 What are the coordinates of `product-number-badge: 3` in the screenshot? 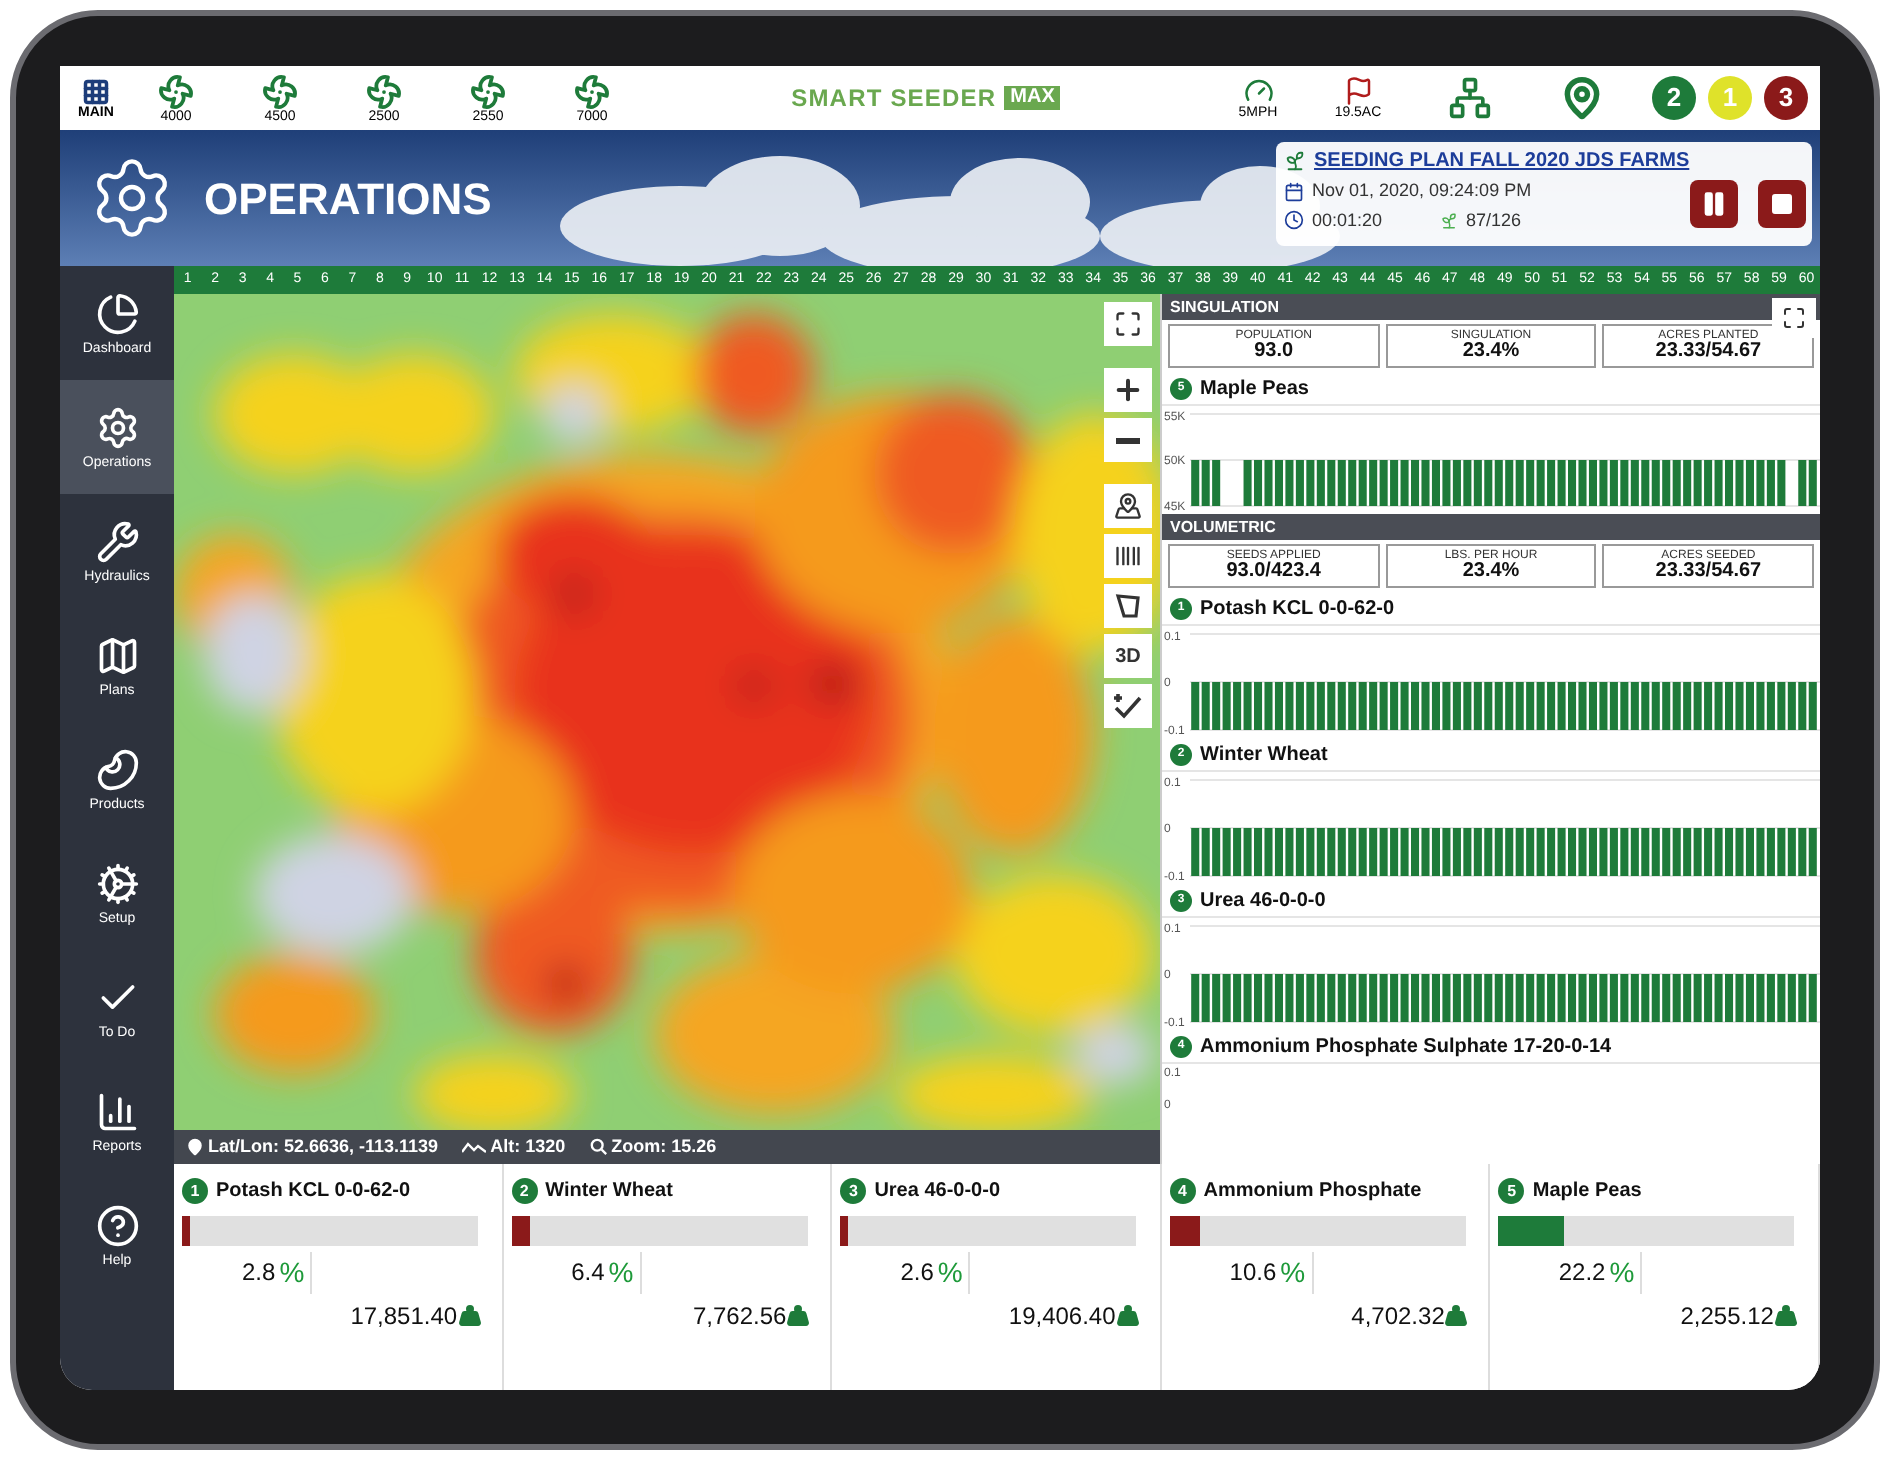 It's located at (853, 1191).